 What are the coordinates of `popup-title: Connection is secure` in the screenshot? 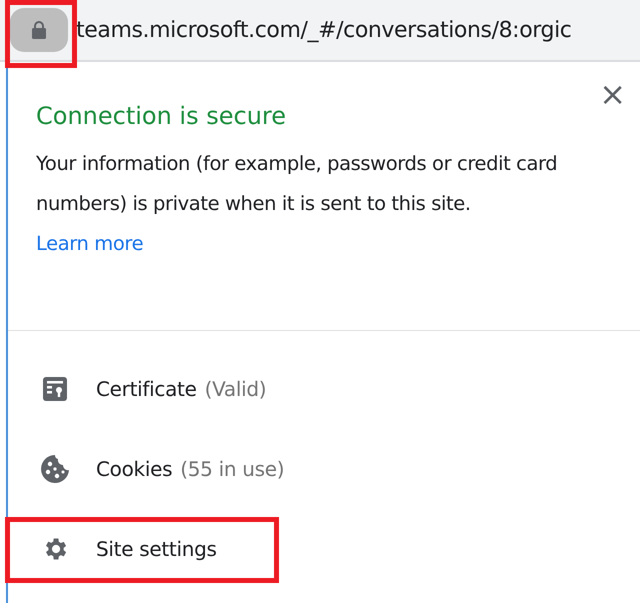 It's located at (162, 116).